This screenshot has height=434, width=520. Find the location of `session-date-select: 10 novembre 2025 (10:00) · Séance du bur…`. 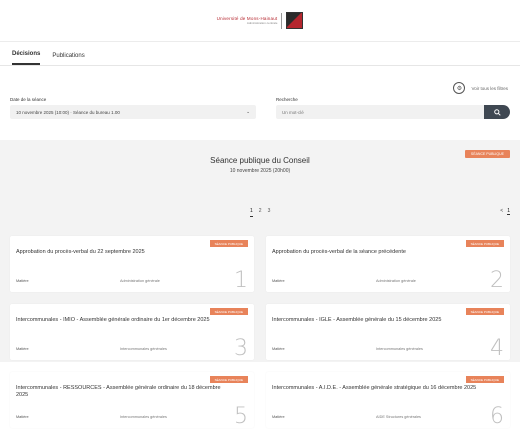

session-date-select: 10 novembre 2025 (10:00) · Séance du bur… is located at coordinates (133, 112).